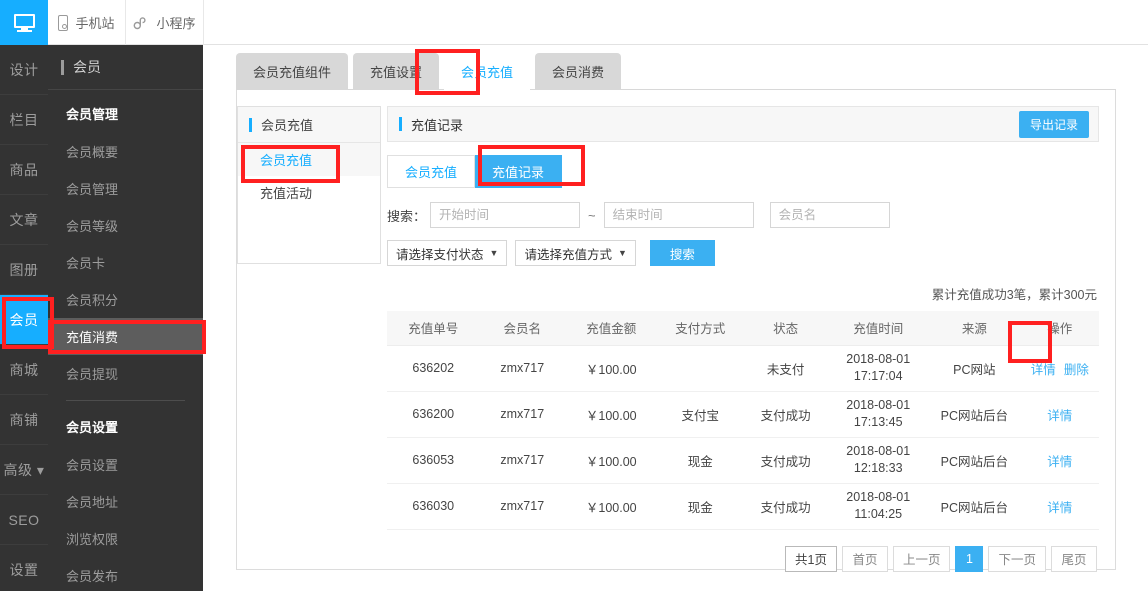  I want to click on cell-operation: 详情, so click(1059, 414).